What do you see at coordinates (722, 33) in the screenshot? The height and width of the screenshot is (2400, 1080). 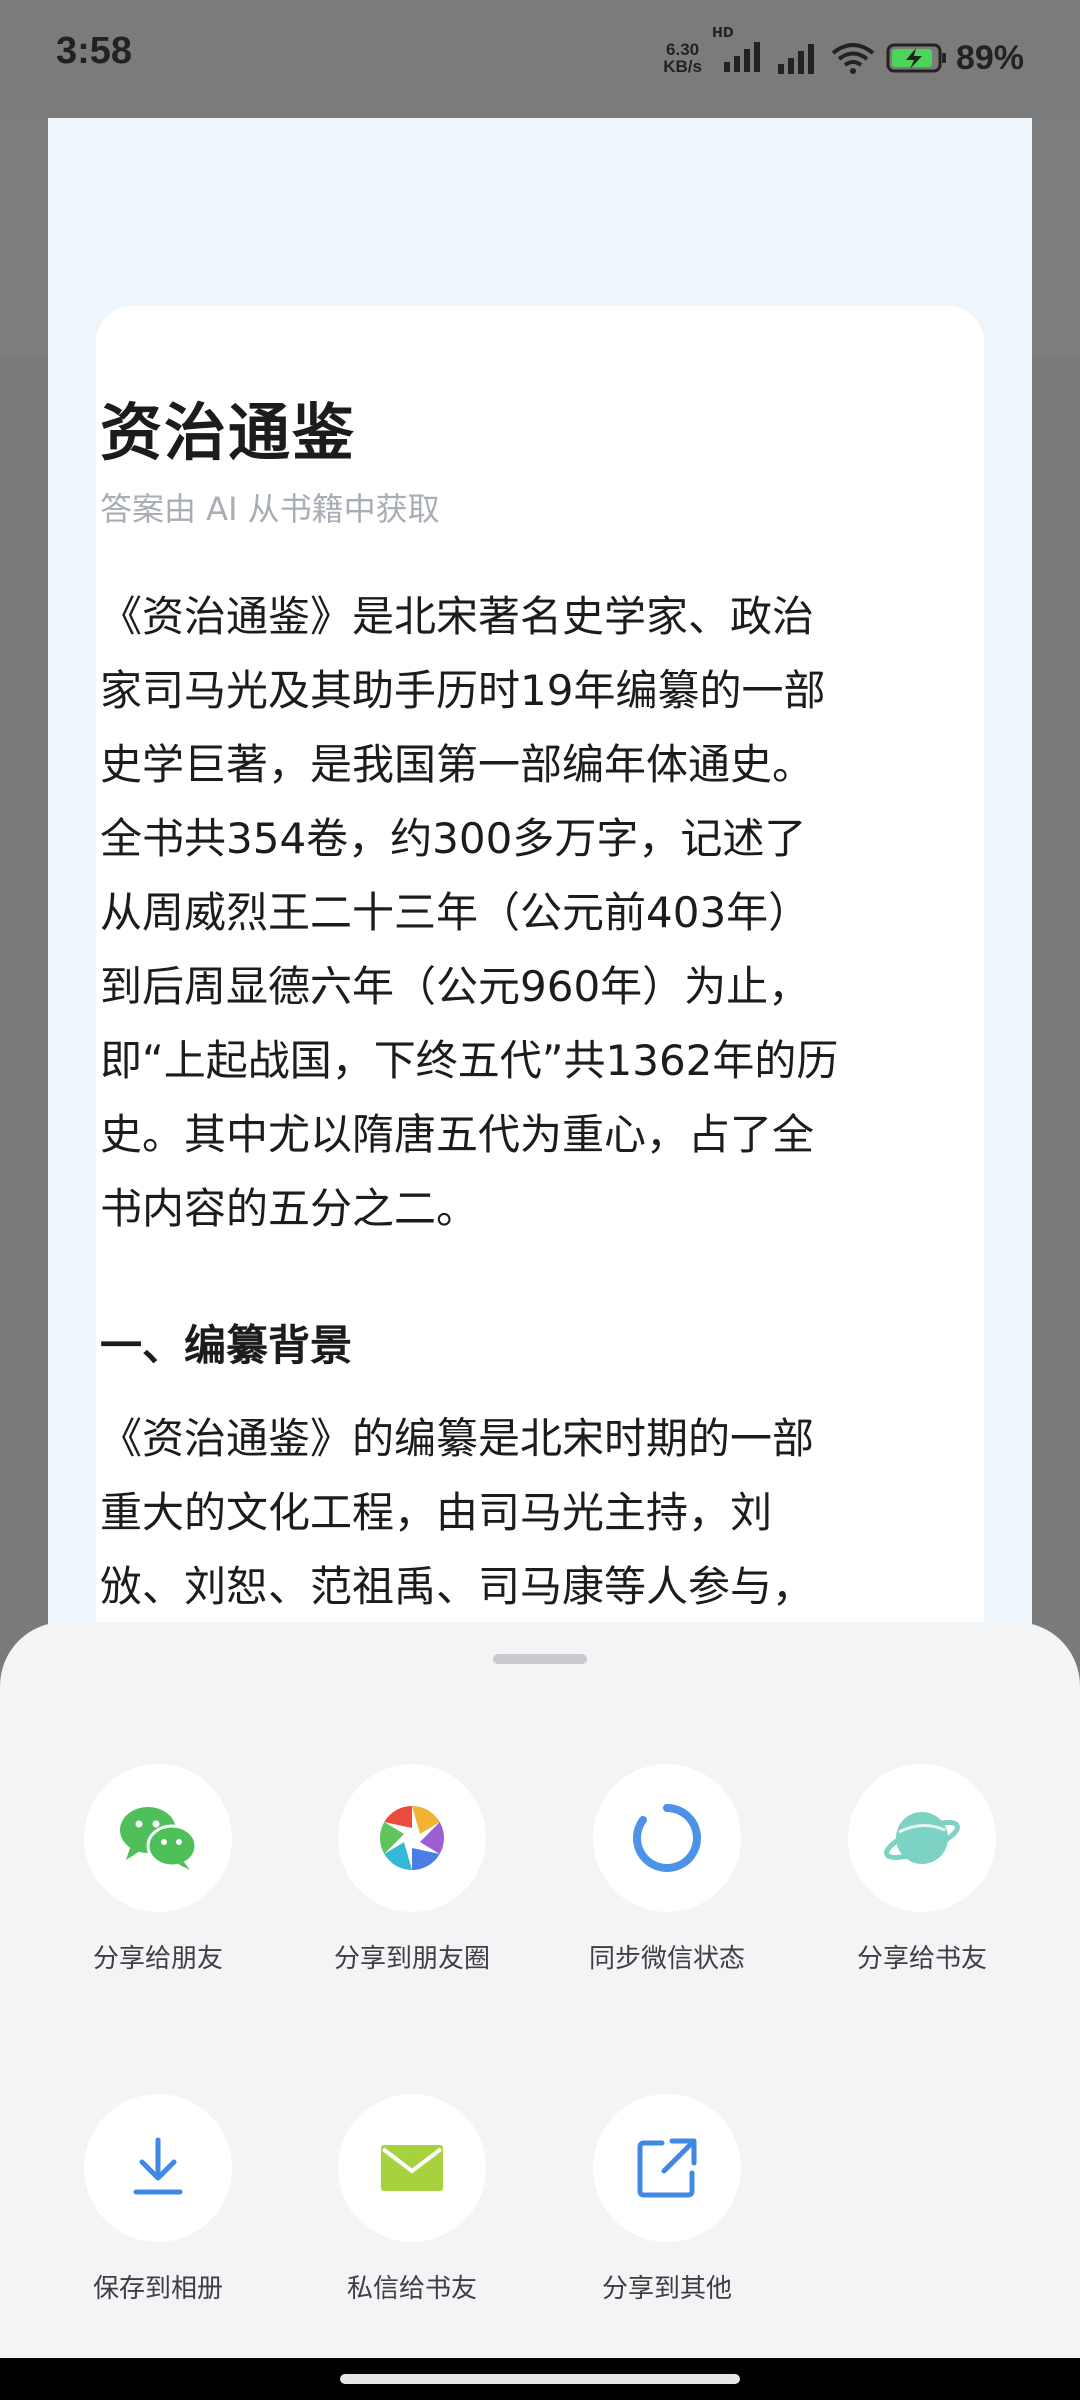 I see `network-badge: HD` at bounding box center [722, 33].